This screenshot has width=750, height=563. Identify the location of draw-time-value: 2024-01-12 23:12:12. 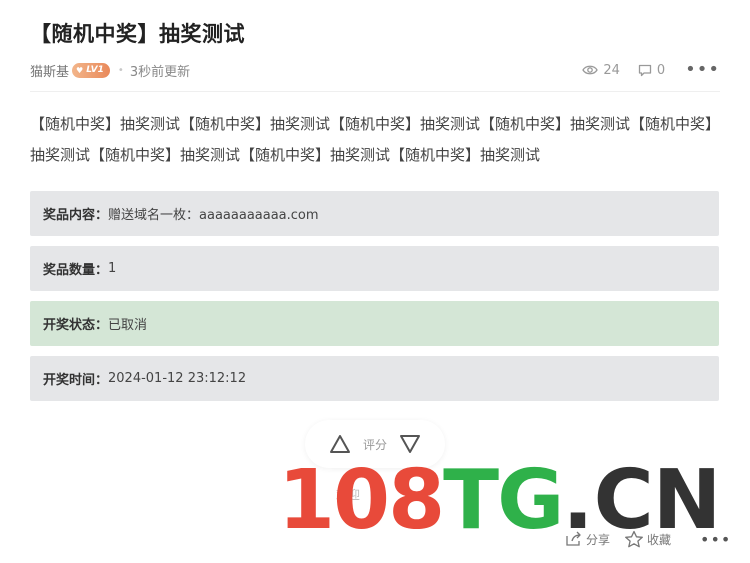
(177, 378).